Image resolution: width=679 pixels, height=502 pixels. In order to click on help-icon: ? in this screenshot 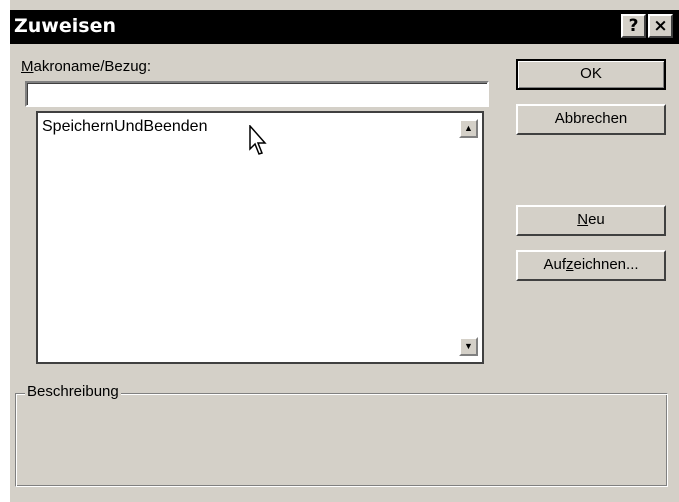, I will do `click(633, 26)`.